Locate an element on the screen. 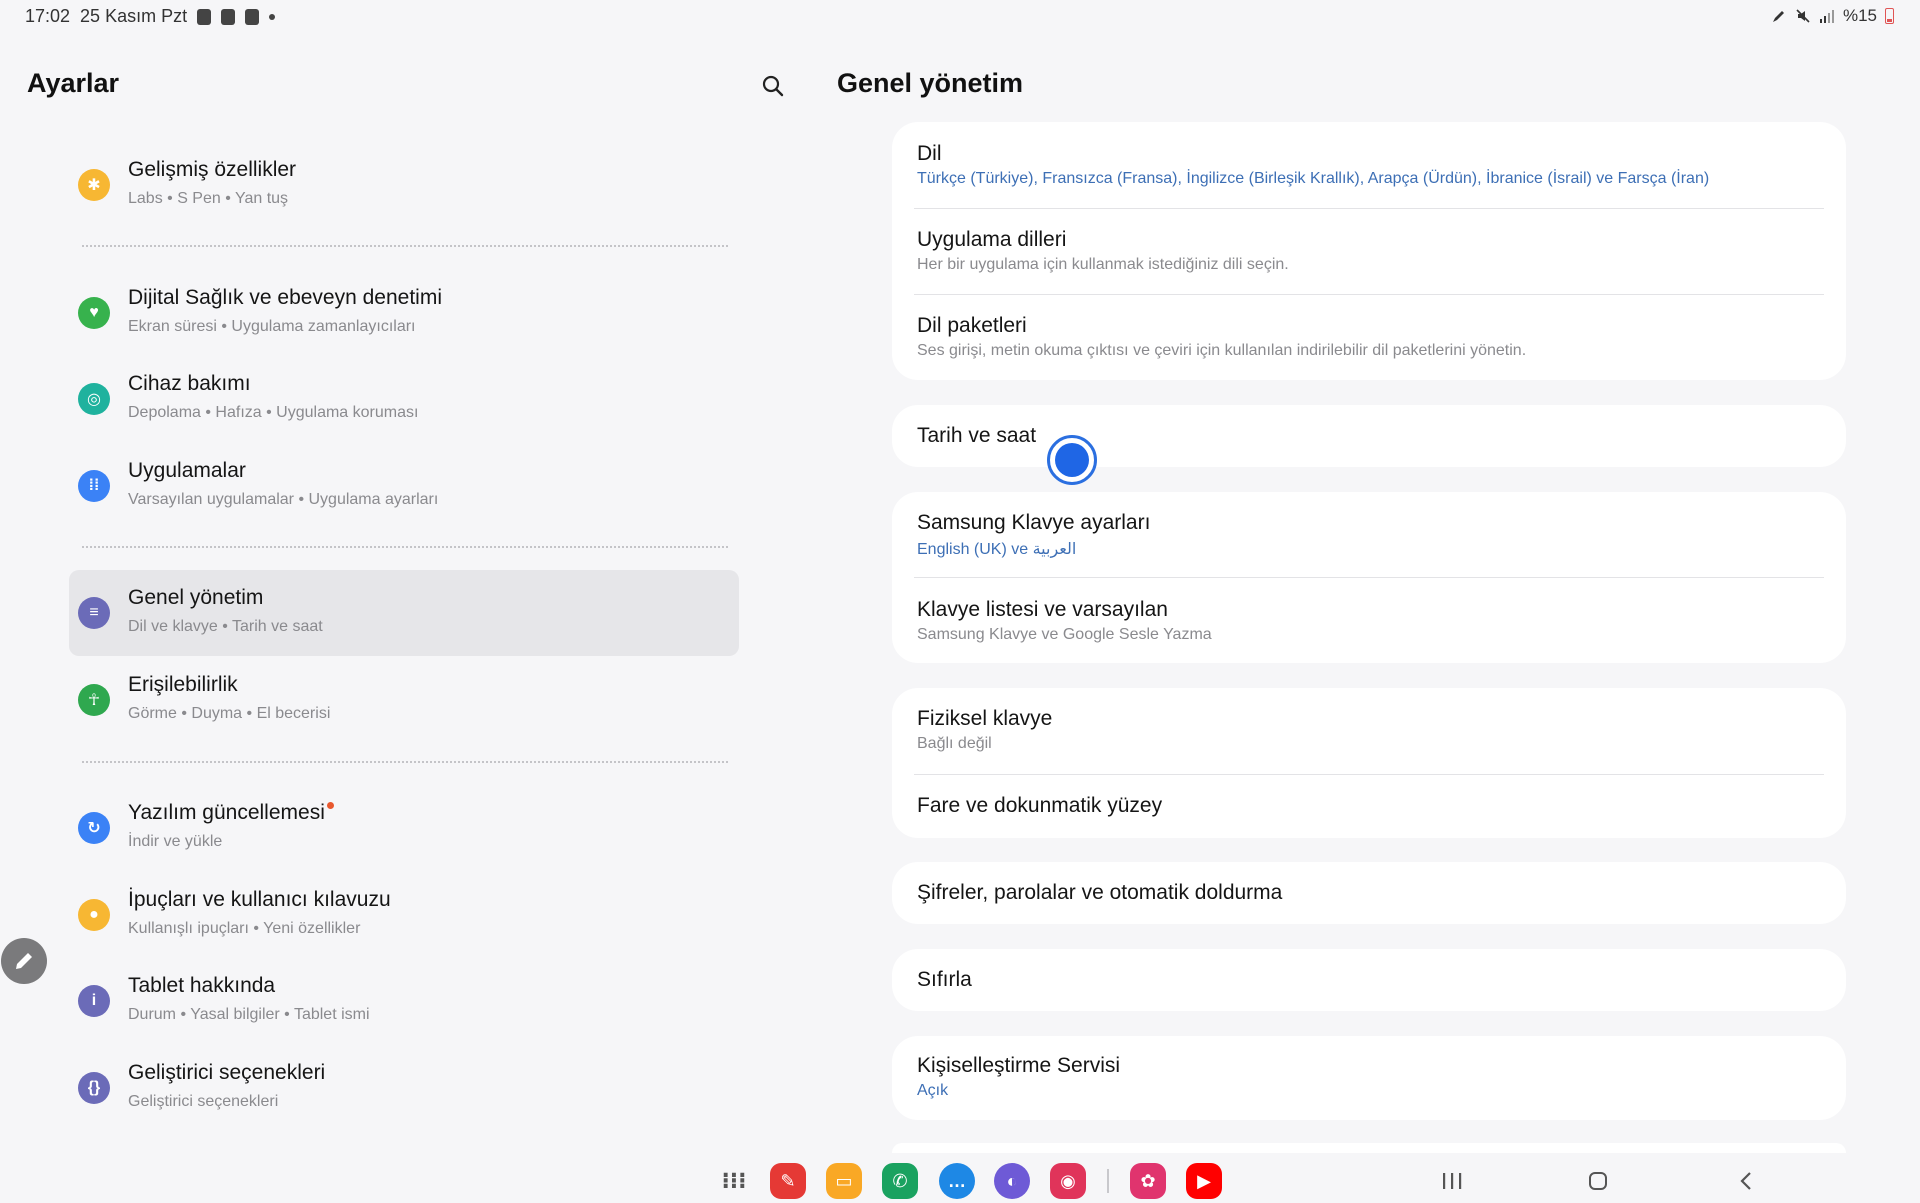 Image resolution: width=1920 pixels, height=1203 pixels. home-icon is located at coordinates (1598, 1181).